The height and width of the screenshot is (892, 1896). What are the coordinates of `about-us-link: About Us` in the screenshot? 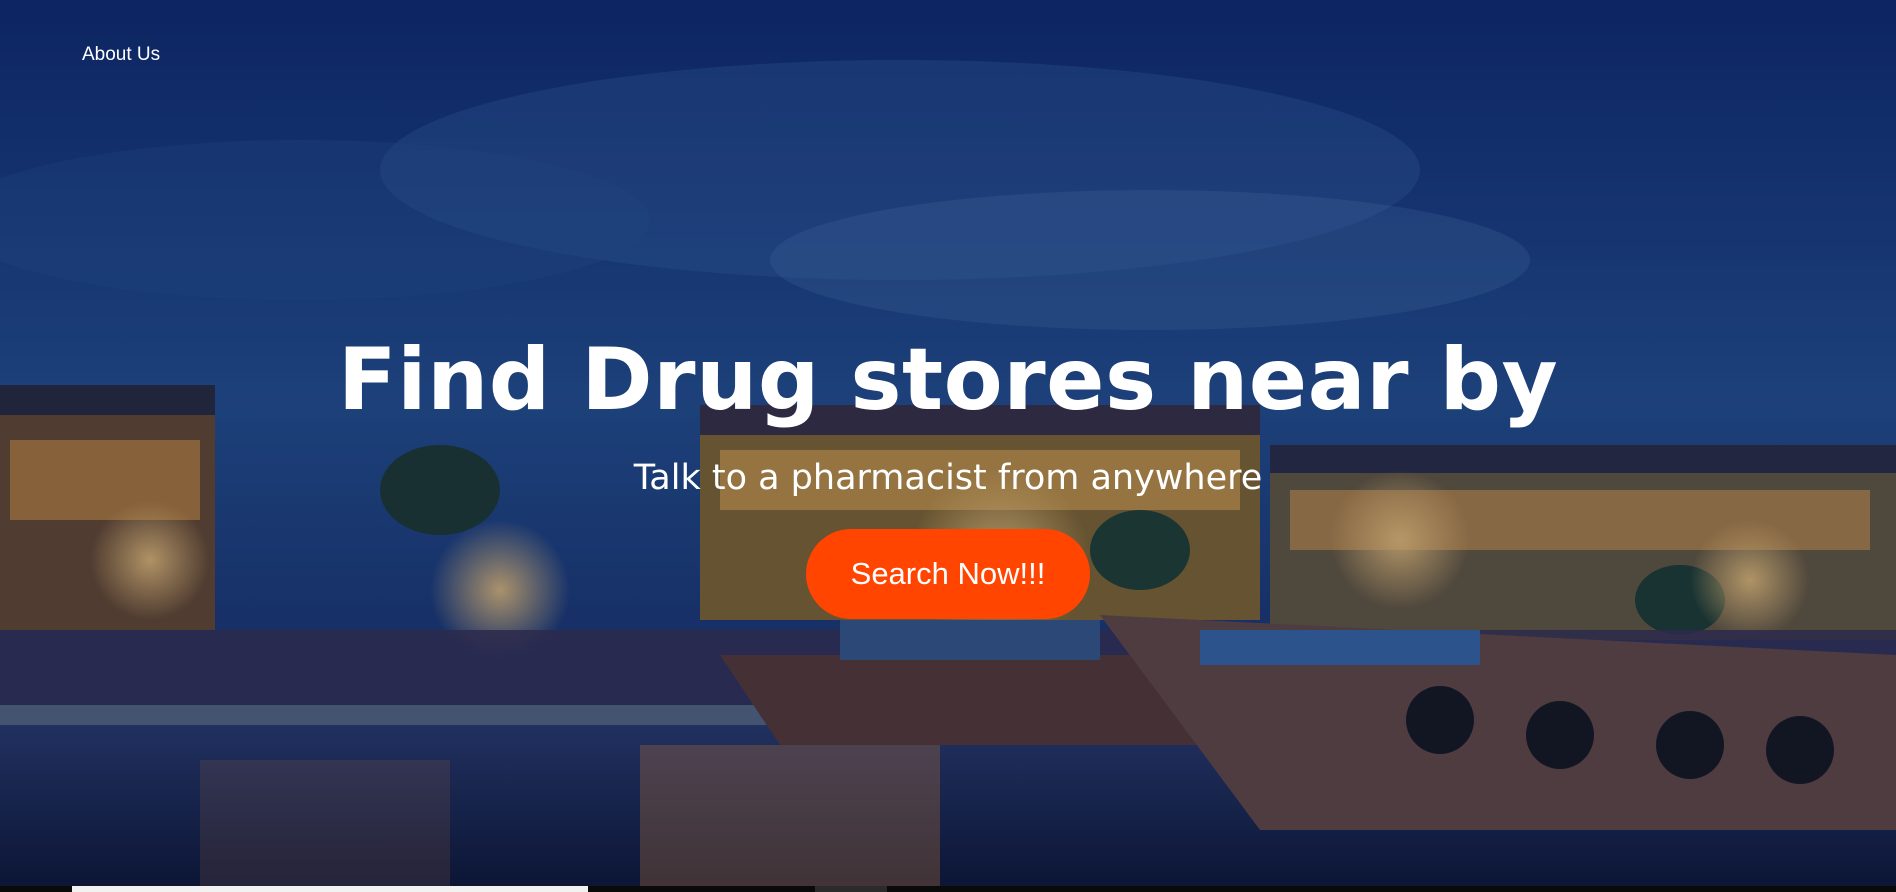 It's located at (121, 54).